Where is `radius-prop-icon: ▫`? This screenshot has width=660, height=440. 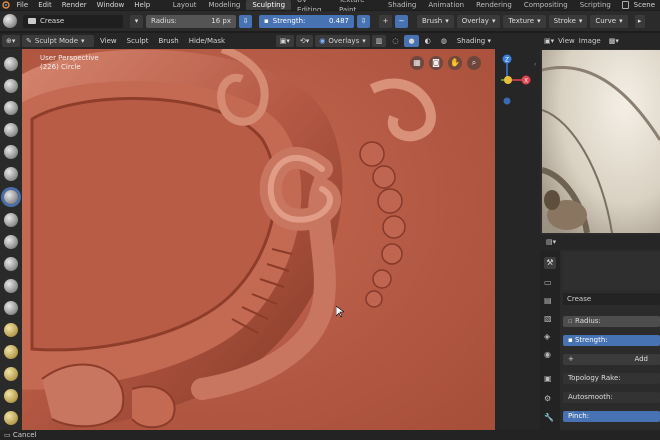
radius-prop-icon: ▫ is located at coordinates (571, 321).